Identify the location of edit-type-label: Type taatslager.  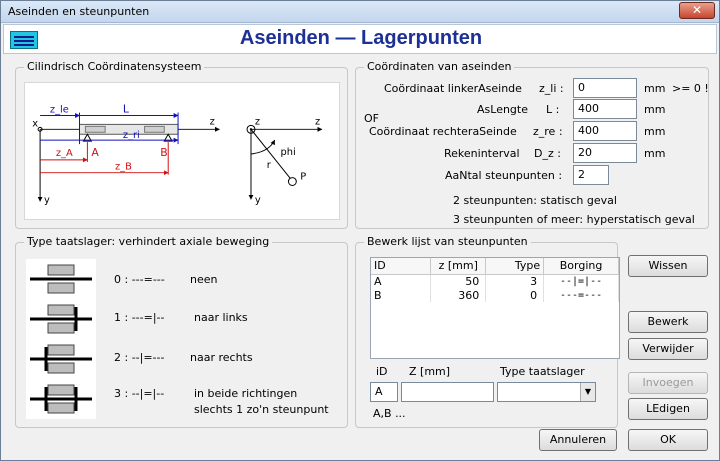
(542, 371).